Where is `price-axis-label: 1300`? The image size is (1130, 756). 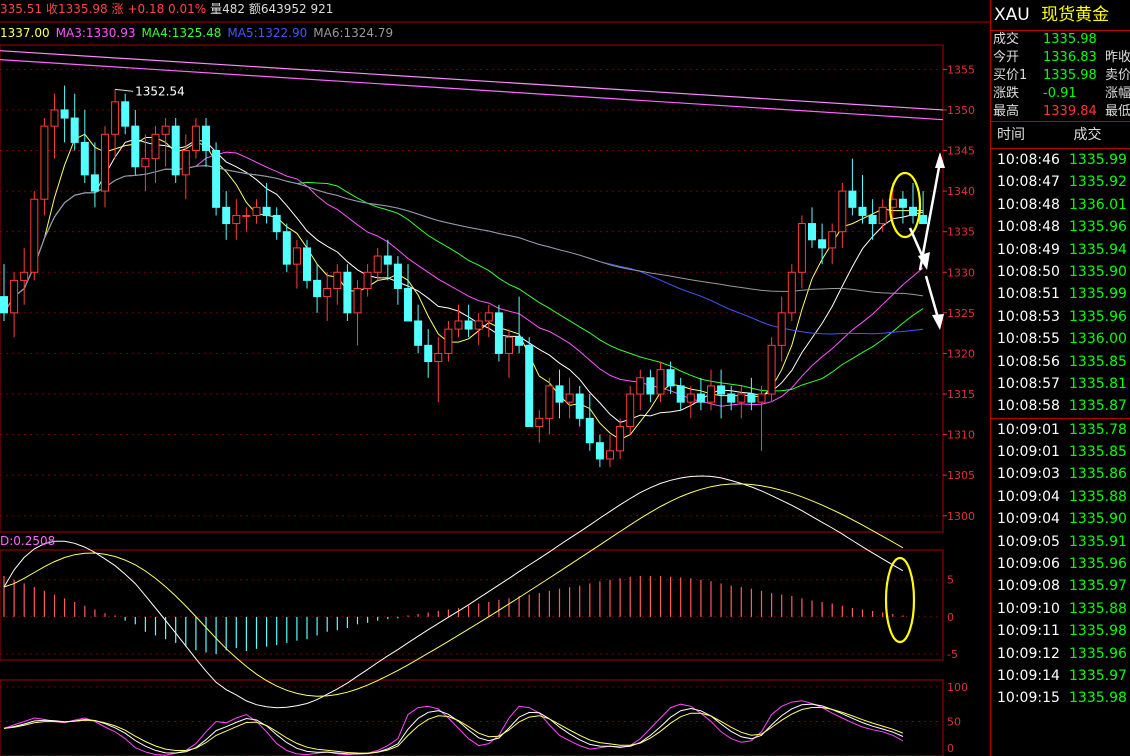 price-axis-label: 1300 is located at coordinates (961, 516).